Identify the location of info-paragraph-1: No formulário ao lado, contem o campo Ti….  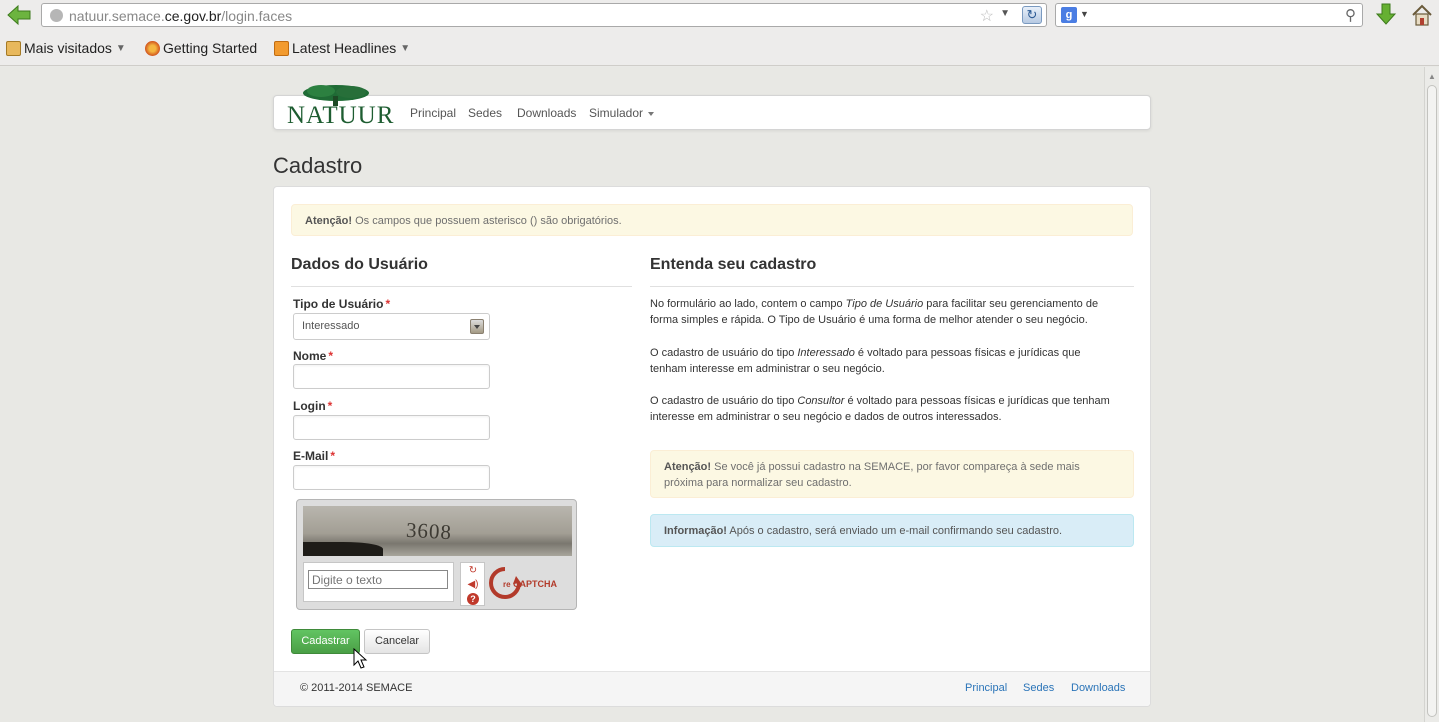
(874, 312).